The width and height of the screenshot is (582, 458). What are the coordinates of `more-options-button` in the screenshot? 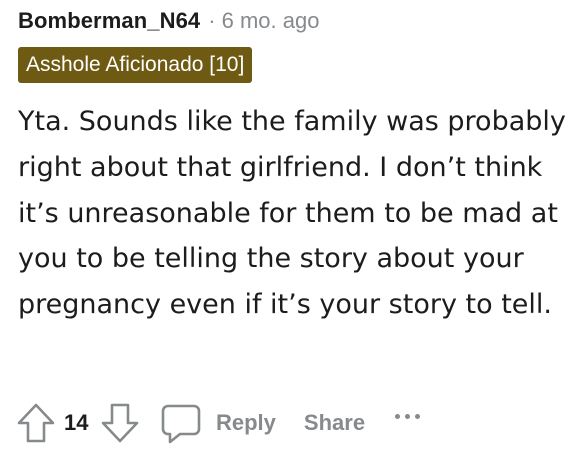 It's located at (408, 416).